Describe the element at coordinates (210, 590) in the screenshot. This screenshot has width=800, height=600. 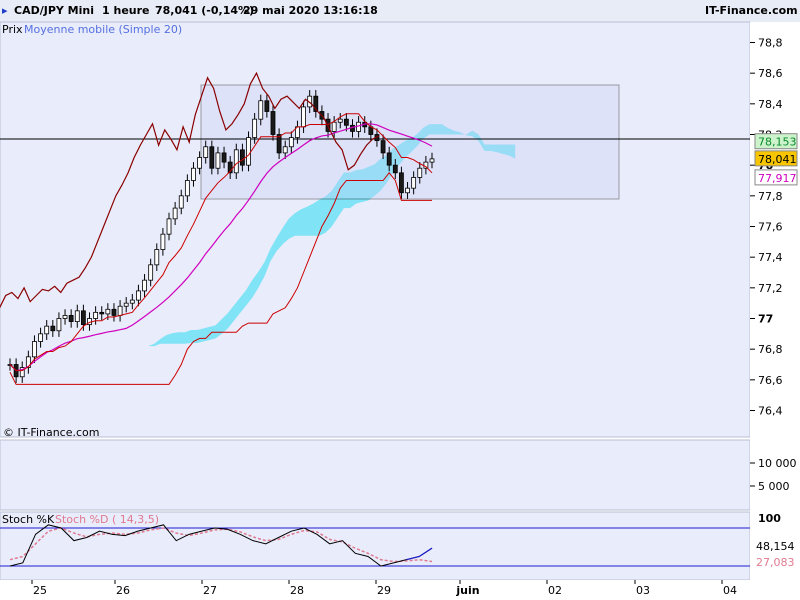
I see `x-tick-label: 27` at that location.